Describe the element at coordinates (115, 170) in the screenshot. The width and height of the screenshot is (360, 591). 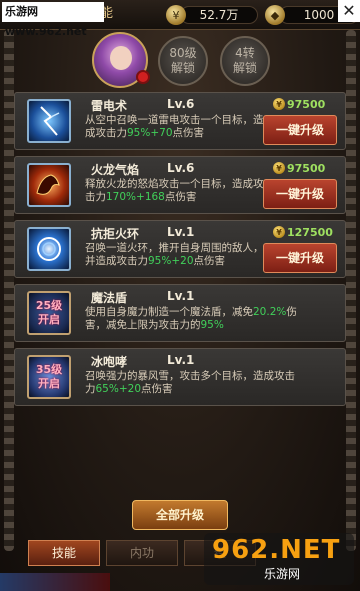
I see `skill-name: 火龙气焰` at that location.